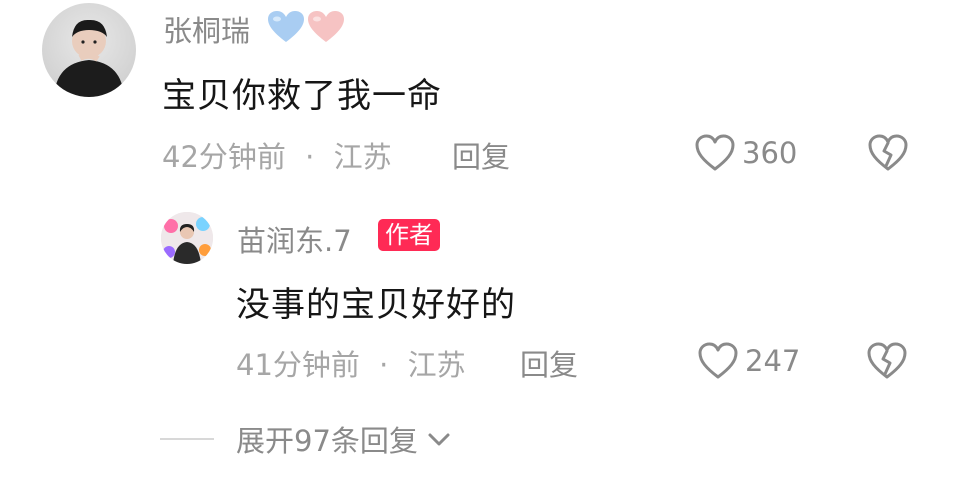 This screenshot has width=960, height=492. I want to click on reply-text: 没事的宝贝好好的, so click(376, 305).